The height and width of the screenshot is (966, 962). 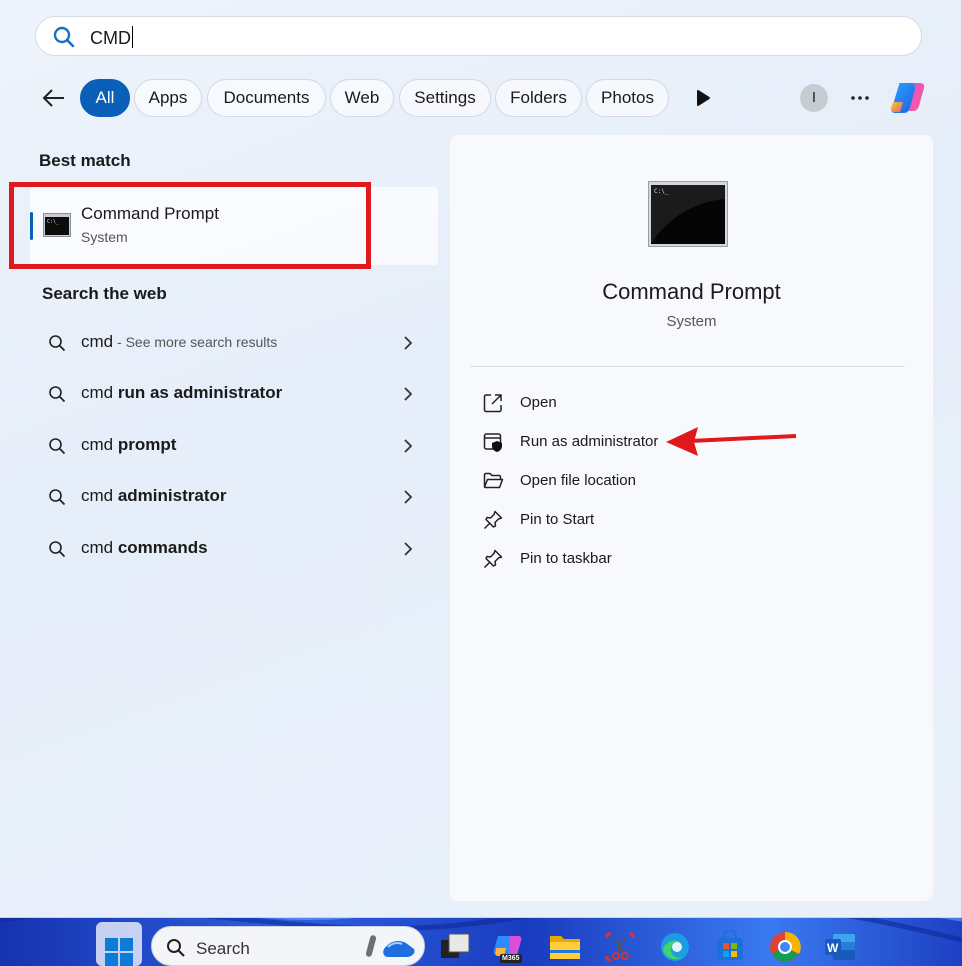 What do you see at coordinates (731, 441) in the screenshot?
I see `annotation-arrow-icon` at bounding box center [731, 441].